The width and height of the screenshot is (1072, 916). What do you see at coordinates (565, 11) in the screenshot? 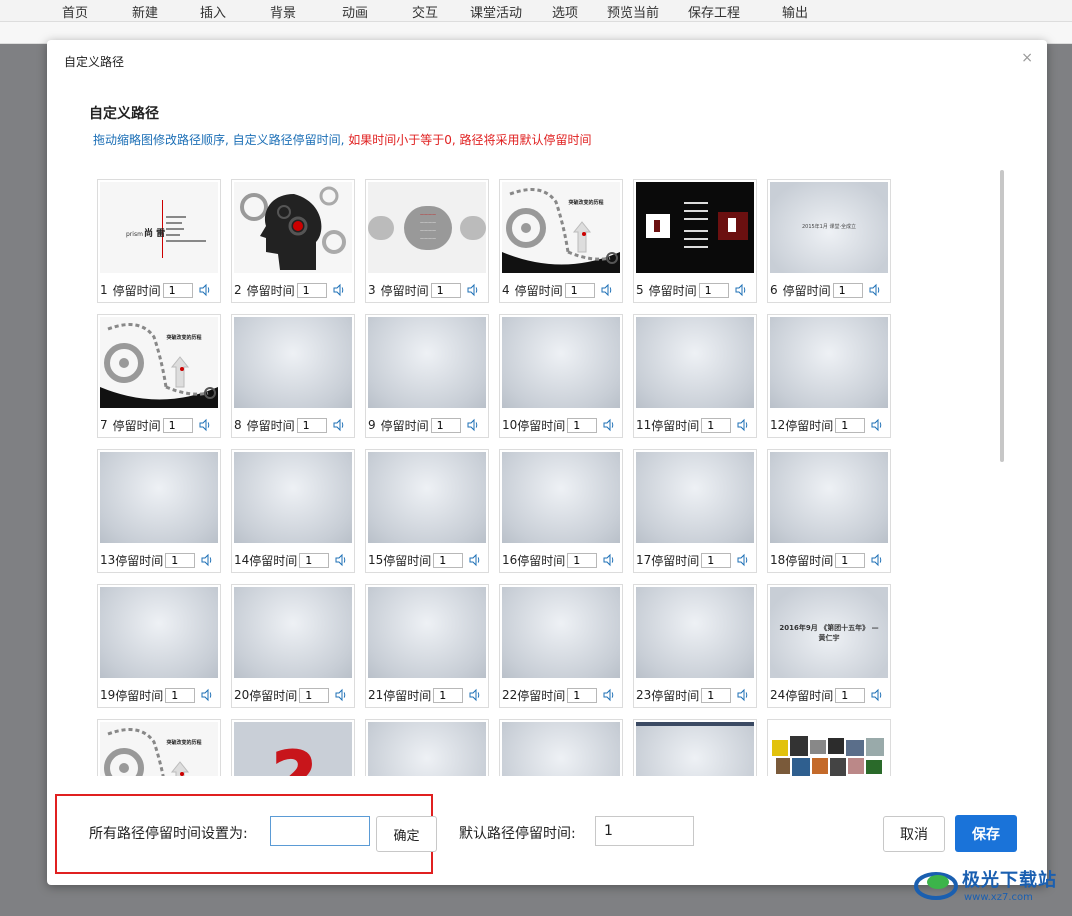
I see `menu-options: 选项` at bounding box center [565, 11].